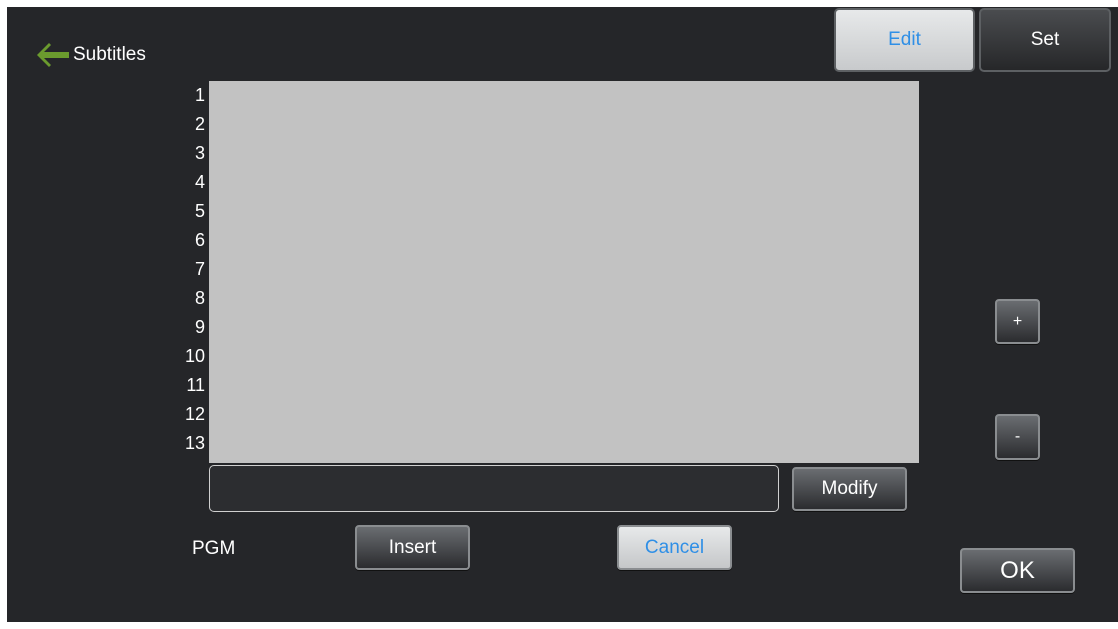  I want to click on subtitle-edit-field, so click(494, 488).